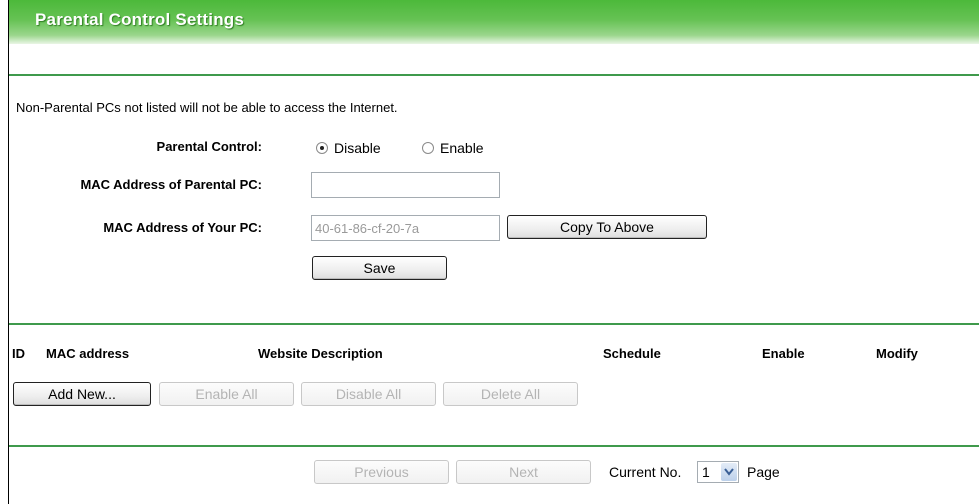 The image size is (979, 504). What do you see at coordinates (607, 227) in the screenshot?
I see `copy-to-above-button: Copy To Above` at bounding box center [607, 227].